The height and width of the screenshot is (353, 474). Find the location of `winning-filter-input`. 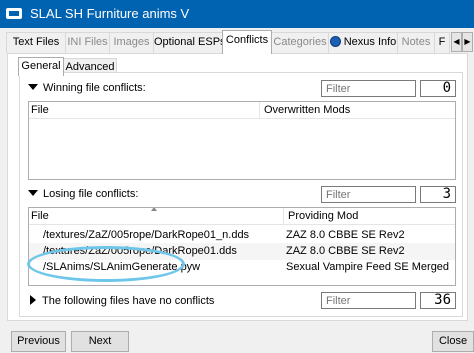

winning-filter-input is located at coordinates (368, 88).